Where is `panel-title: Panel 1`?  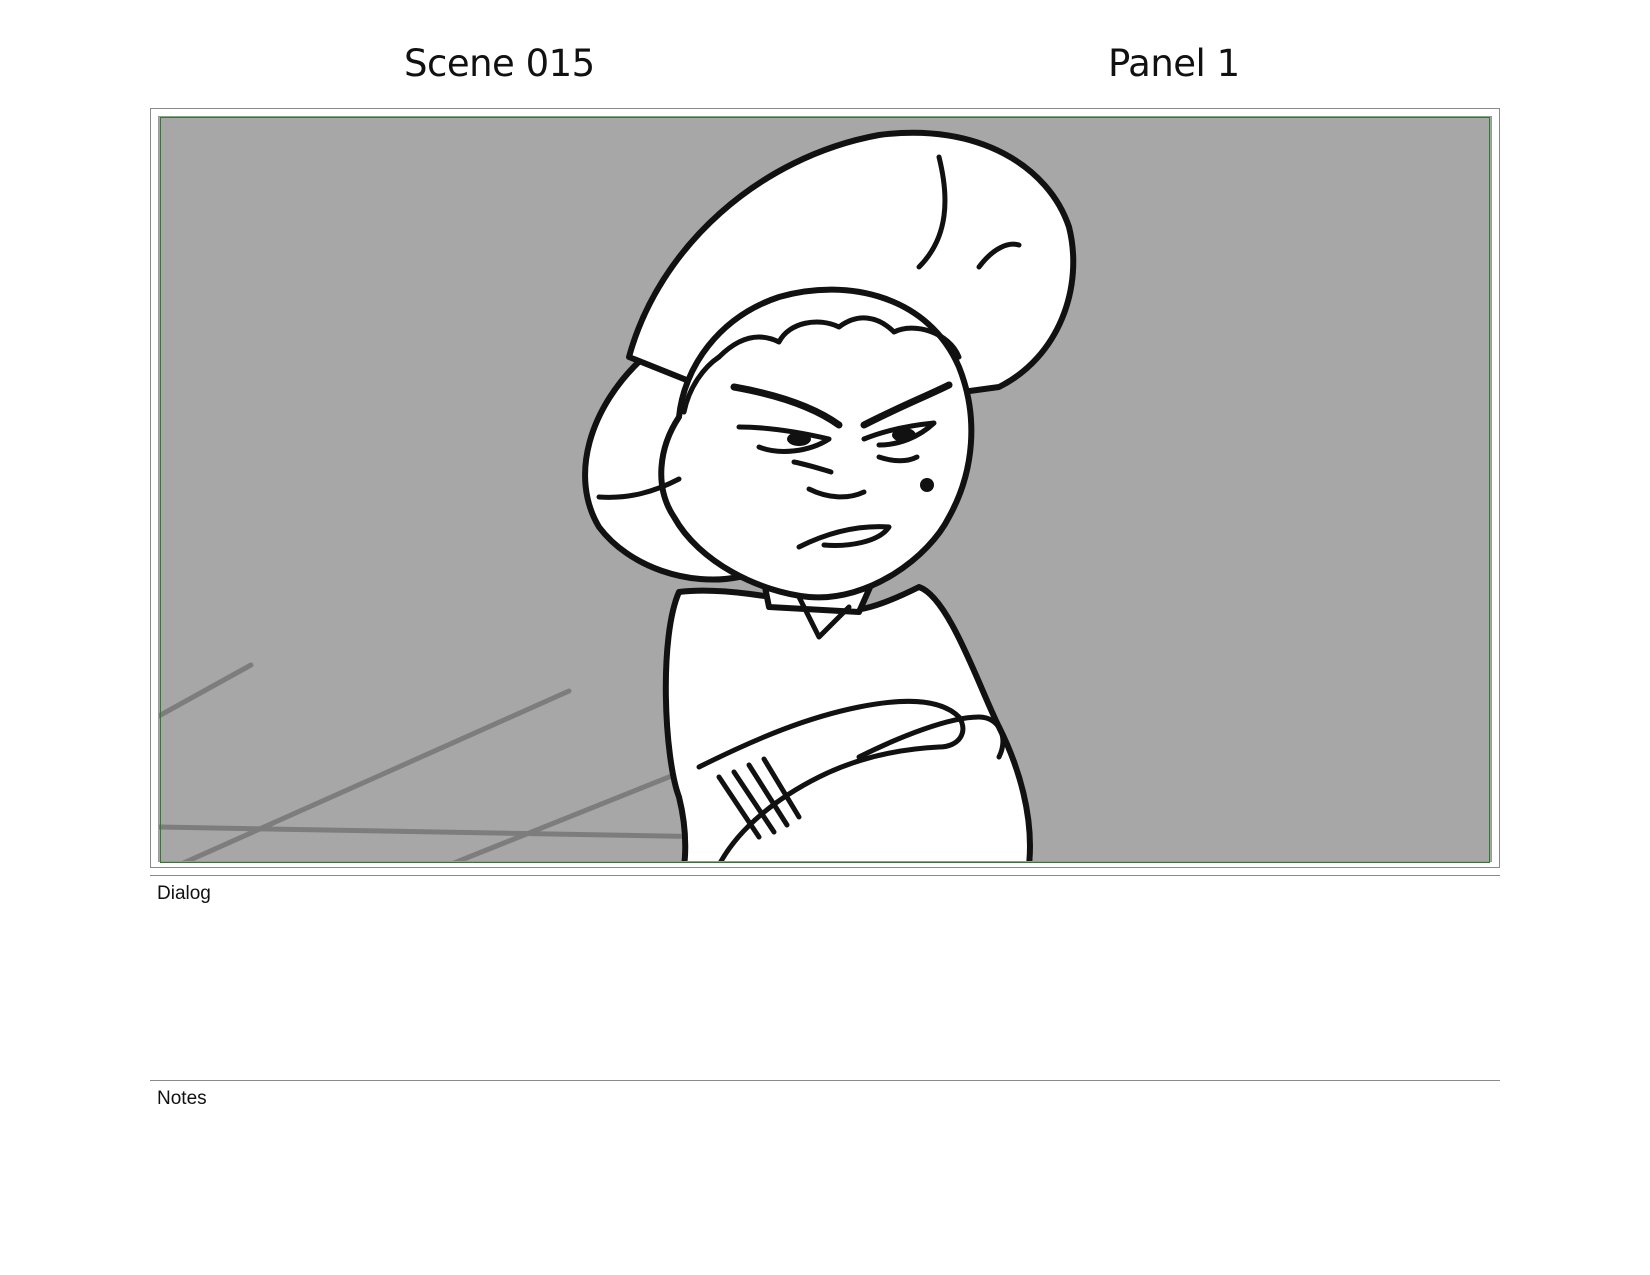 panel-title: Panel 1 is located at coordinates (1174, 63).